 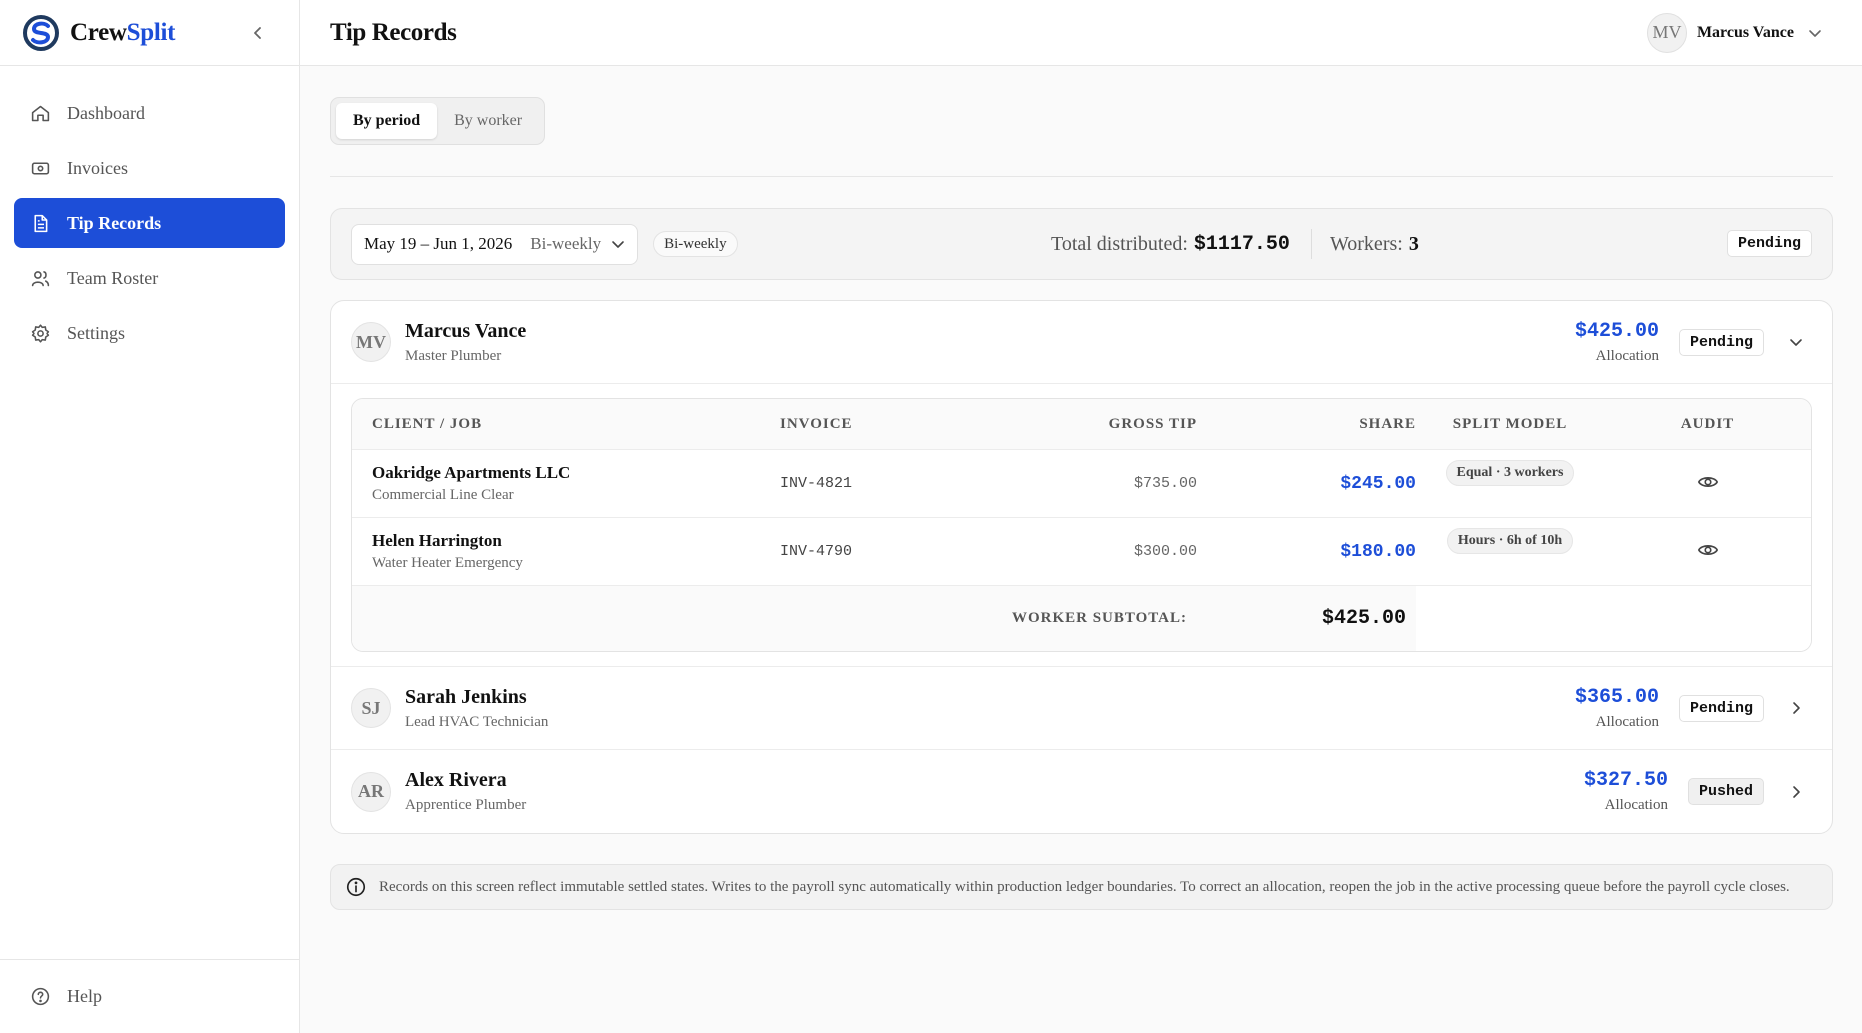 What do you see at coordinates (437, 540) in the screenshot?
I see `client-name: Helen Harrington` at bounding box center [437, 540].